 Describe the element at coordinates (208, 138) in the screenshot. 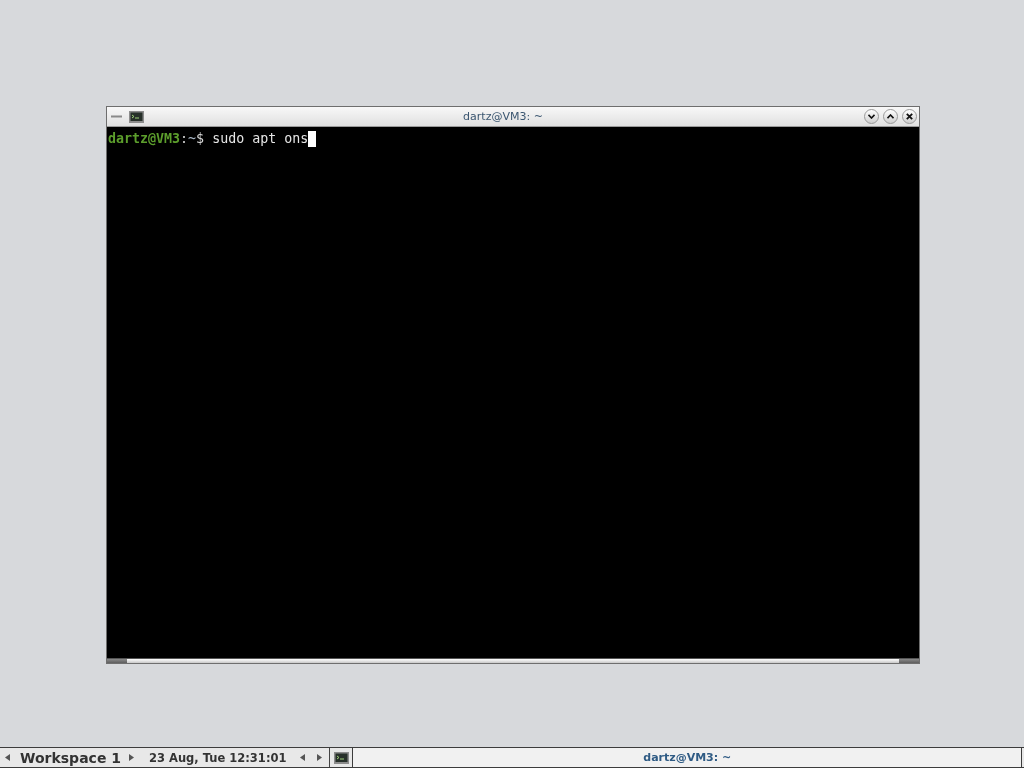

I see `terminal-line: dartz@VM3:~$ sudo apt ons` at that location.